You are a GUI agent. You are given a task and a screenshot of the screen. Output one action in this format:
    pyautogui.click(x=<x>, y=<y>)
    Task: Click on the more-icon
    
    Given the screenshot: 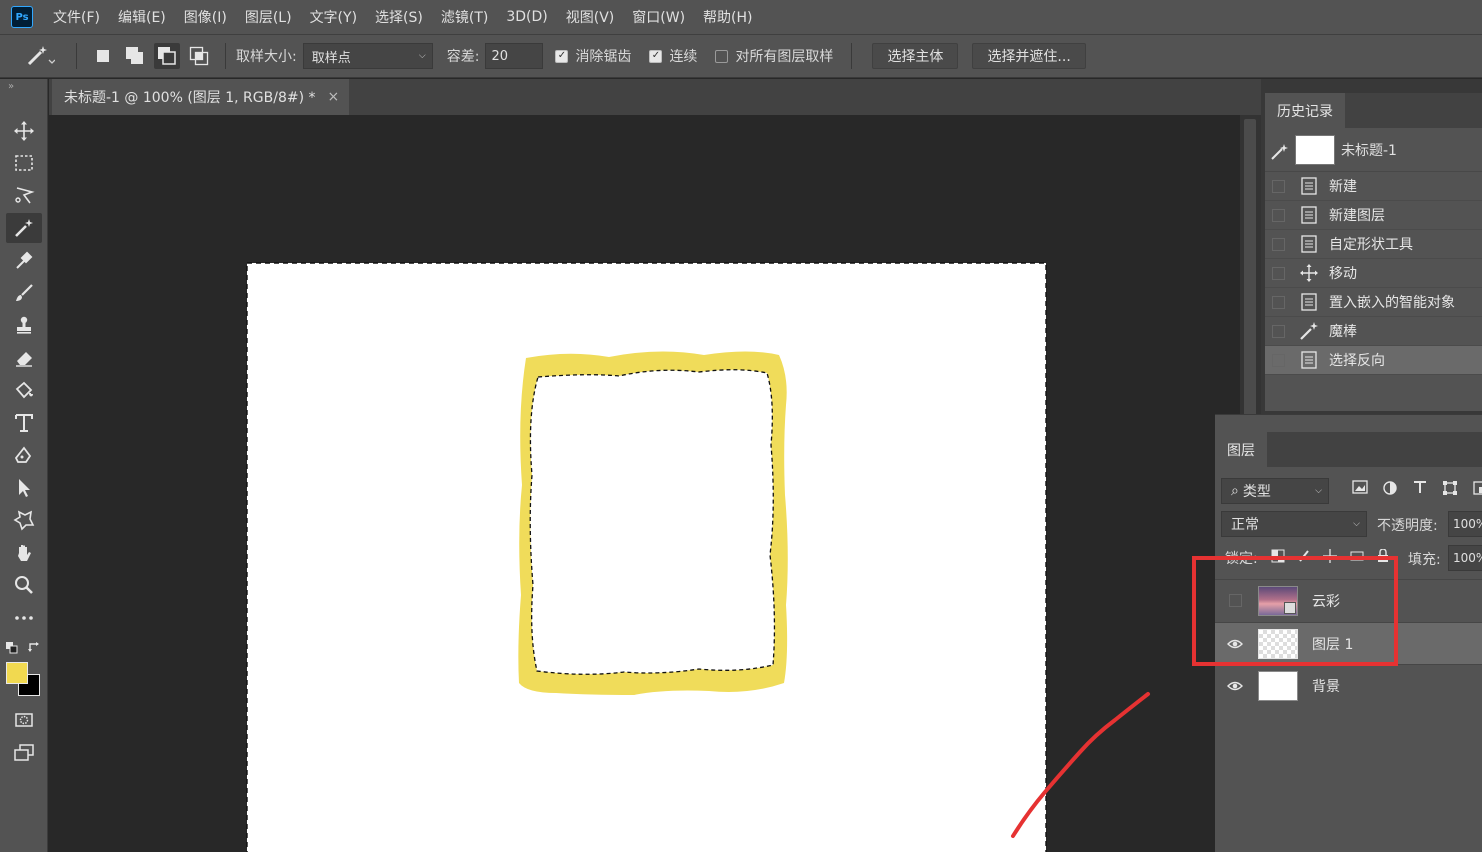 What is the action you would take?
    pyautogui.click(x=24, y=618)
    